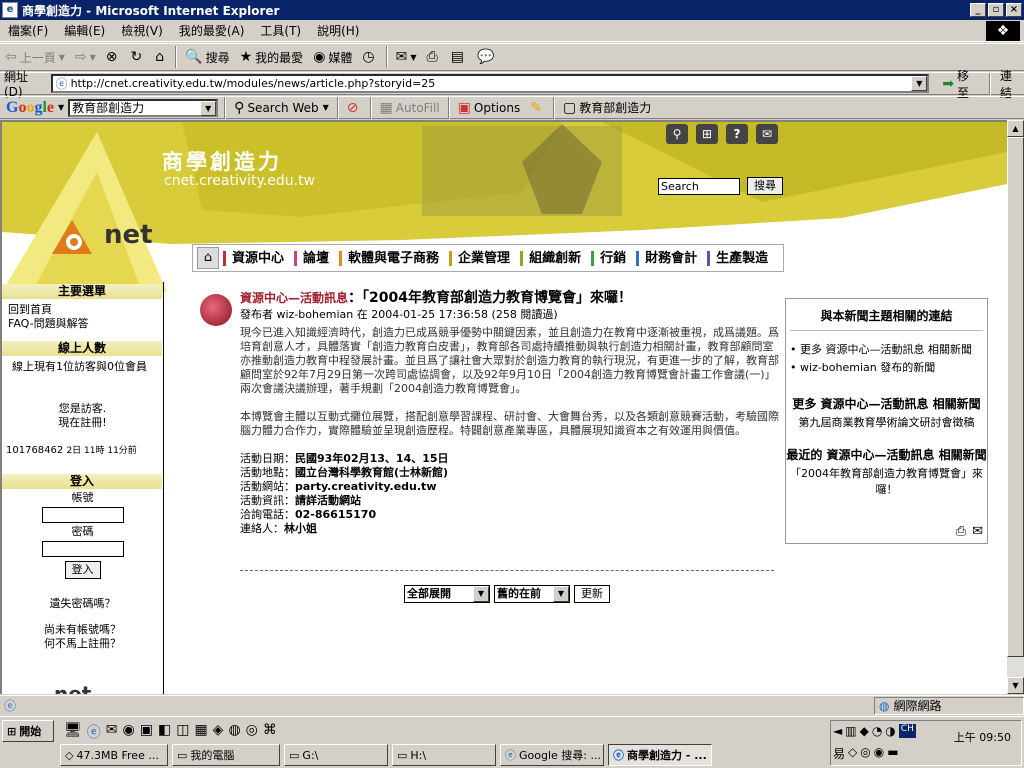 The height and width of the screenshot is (768, 1024). I want to click on ql-app4-icon: ▦, so click(200, 732).